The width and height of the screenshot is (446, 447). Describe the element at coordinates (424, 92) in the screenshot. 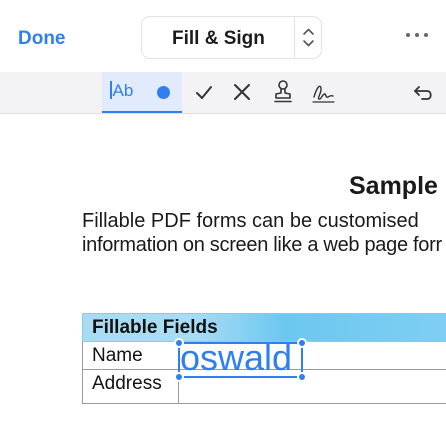

I see `undo-icon` at that location.